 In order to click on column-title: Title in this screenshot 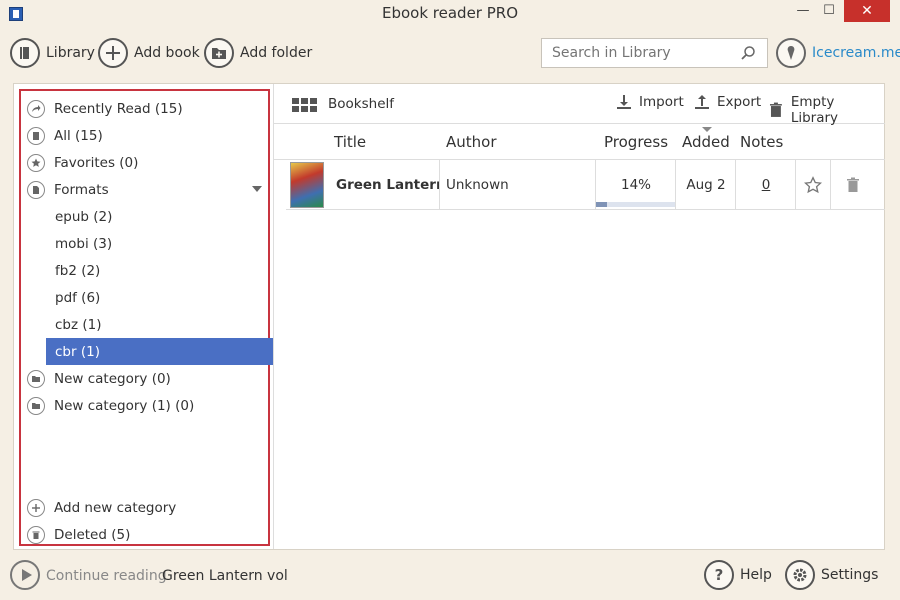, I will do `click(350, 142)`.